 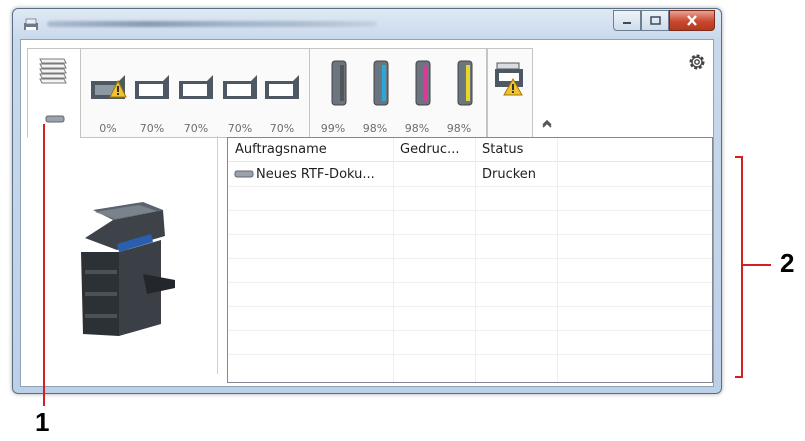 I want to click on tray-3-level: 70%, so click(x=196, y=128).